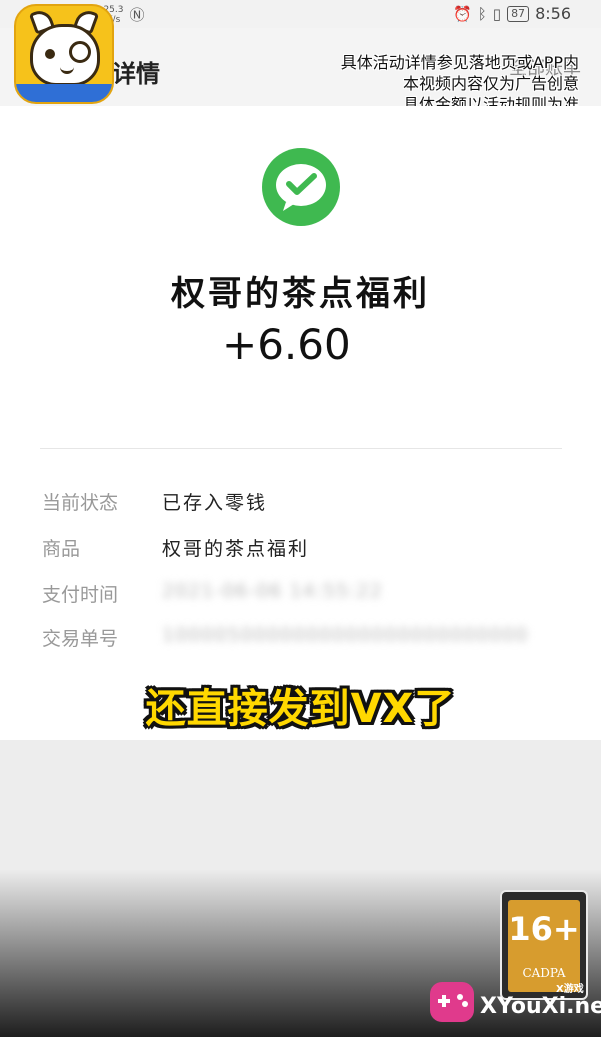 Image resolution: width=601 pixels, height=1037 pixels. What do you see at coordinates (61, 549) in the screenshot?
I see `detail-label: 商品` at bounding box center [61, 549].